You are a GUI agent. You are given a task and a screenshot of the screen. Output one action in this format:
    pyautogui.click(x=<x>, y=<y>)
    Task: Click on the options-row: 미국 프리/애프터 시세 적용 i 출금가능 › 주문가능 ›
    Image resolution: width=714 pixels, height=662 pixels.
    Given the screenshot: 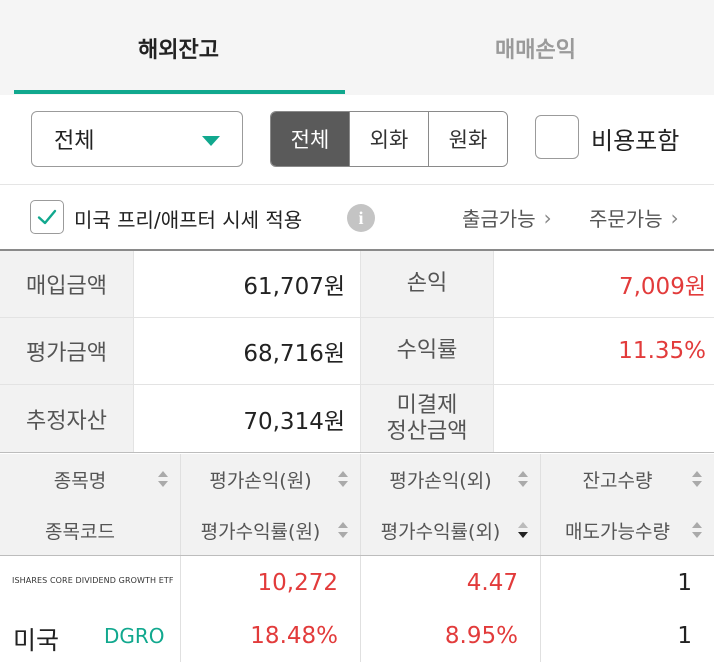 What is the action you would take?
    pyautogui.click(x=357, y=218)
    